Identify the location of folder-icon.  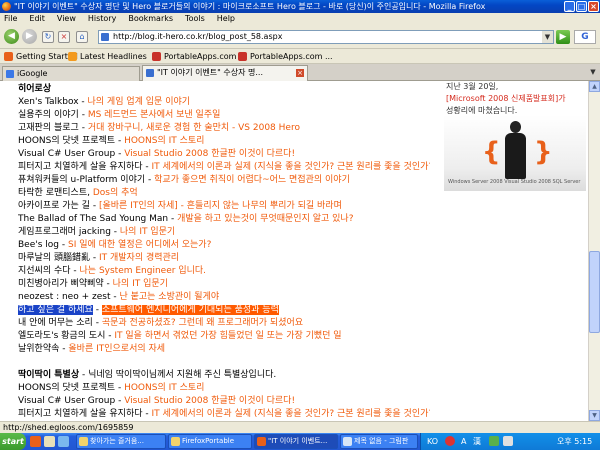
(83, 441).